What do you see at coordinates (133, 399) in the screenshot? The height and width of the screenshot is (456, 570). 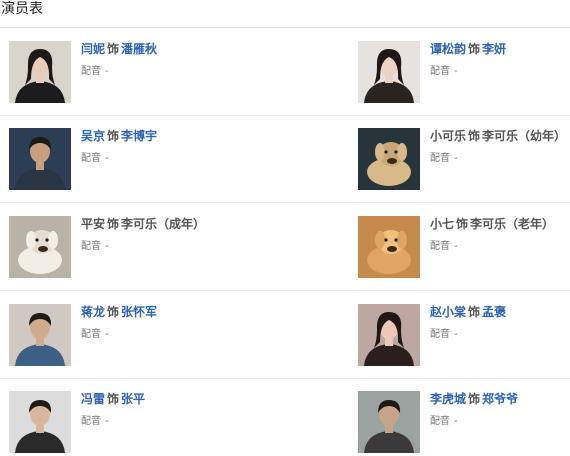 I see `role-name: 张平` at bounding box center [133, 399].